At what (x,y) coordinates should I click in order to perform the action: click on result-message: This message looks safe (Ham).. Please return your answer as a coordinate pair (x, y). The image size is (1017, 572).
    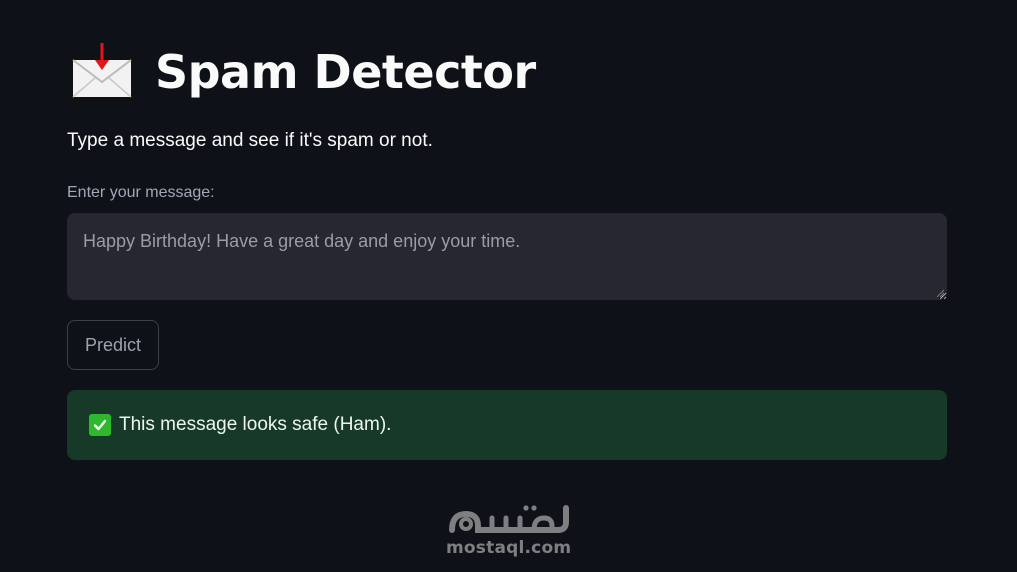
    Looking at the image, I should click on (255, 424).